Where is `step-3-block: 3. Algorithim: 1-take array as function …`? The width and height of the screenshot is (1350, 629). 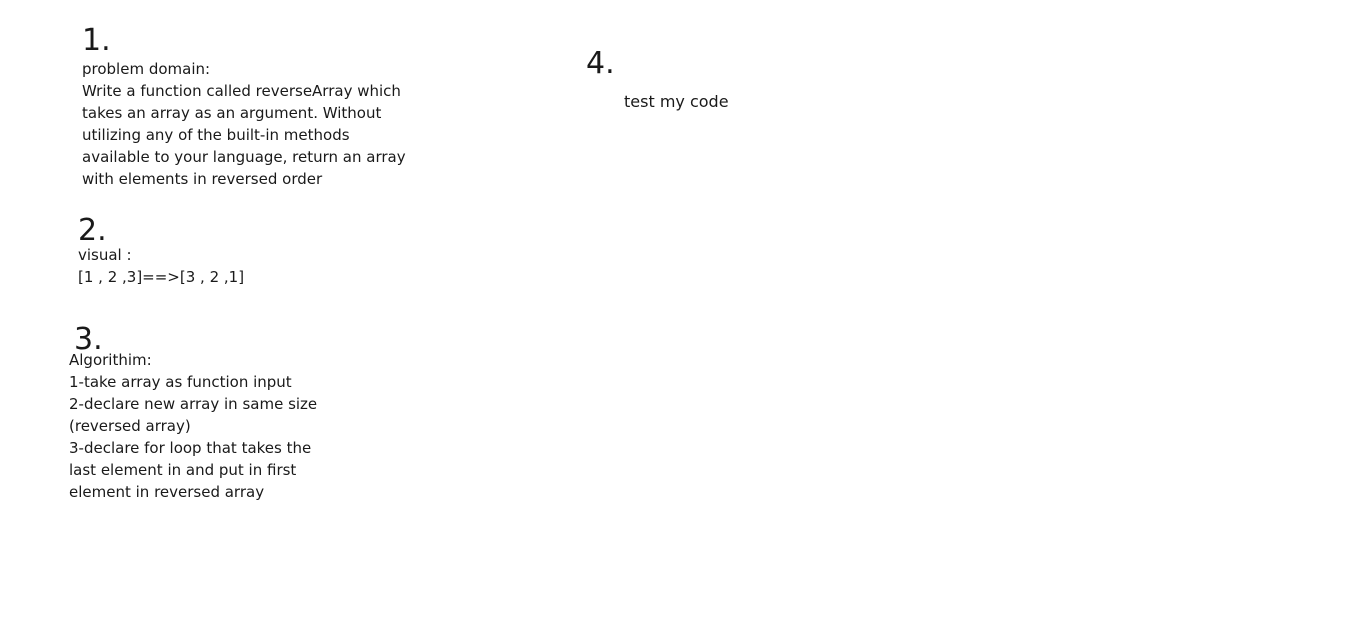 step-3-block: 3. Algorithim: 1-take array as function … is located at coordinates (199, 414).